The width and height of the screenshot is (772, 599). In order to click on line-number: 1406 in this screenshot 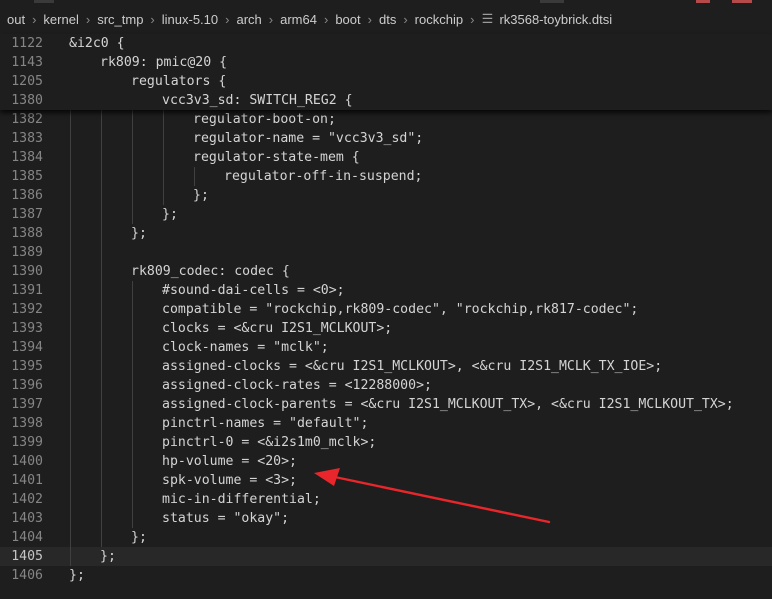, I will do `click(27, 575)`.